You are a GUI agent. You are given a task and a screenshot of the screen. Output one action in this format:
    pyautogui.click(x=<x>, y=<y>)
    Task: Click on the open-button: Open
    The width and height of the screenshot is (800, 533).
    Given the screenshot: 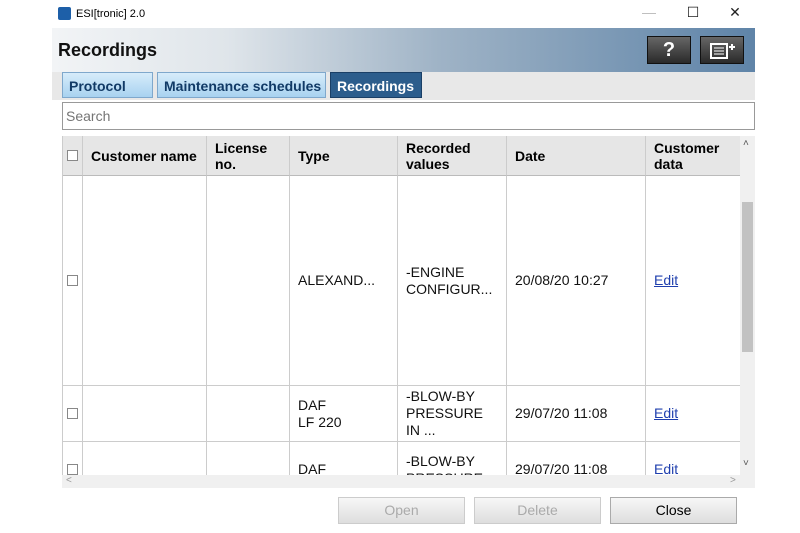 What is the action you would take?
    pyautogui.click(x=401, y=510)
    